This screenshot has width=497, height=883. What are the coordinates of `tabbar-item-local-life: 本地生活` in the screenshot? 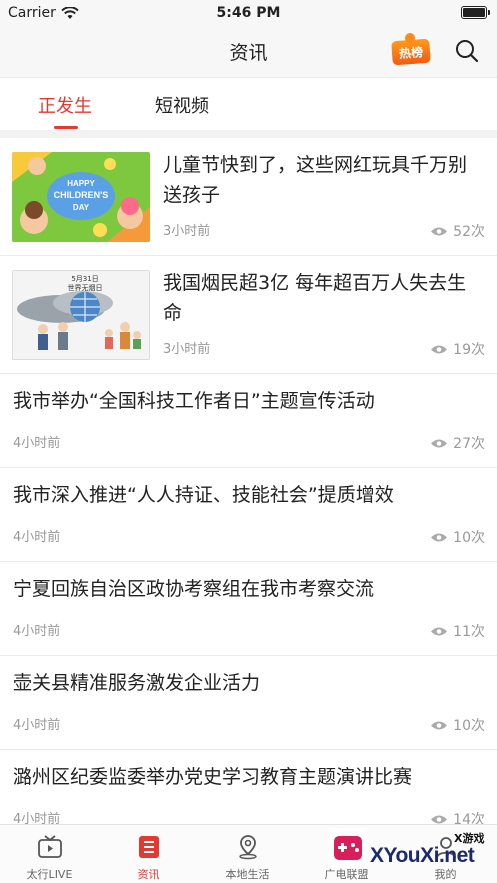 It's located at (247, 854).